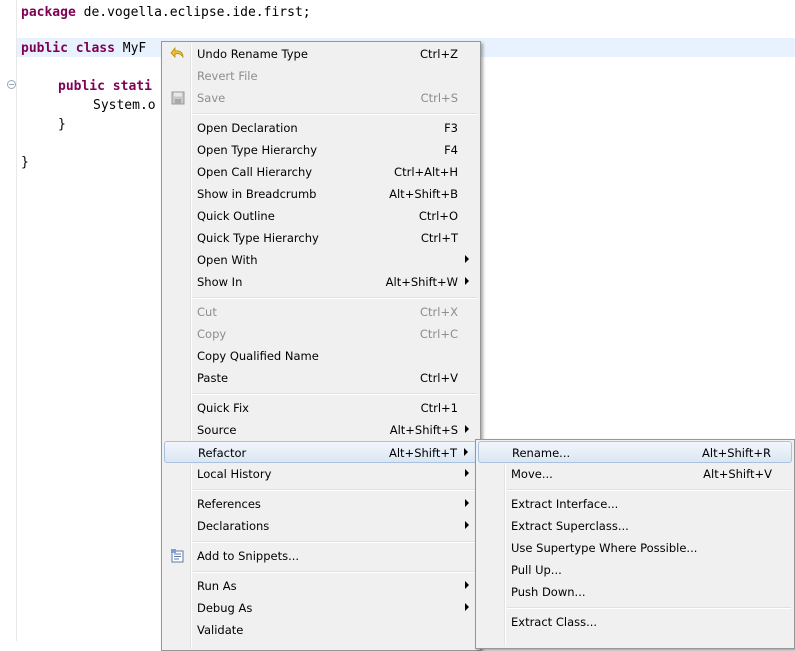 The width and height of the screenshot is (795, 651). Describe the element at coordinates (321, 194) in the screenshot. I see `menu-item-show-in-breadcrumb: Show in Breadcrumb Alt+Shift+B` at that location.